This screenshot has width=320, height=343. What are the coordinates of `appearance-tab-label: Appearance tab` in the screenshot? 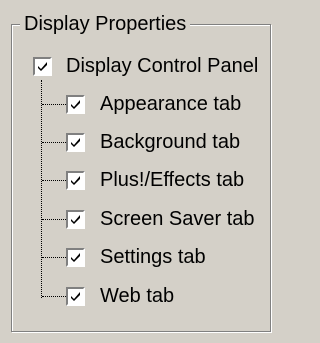 It's located at (170, 104).